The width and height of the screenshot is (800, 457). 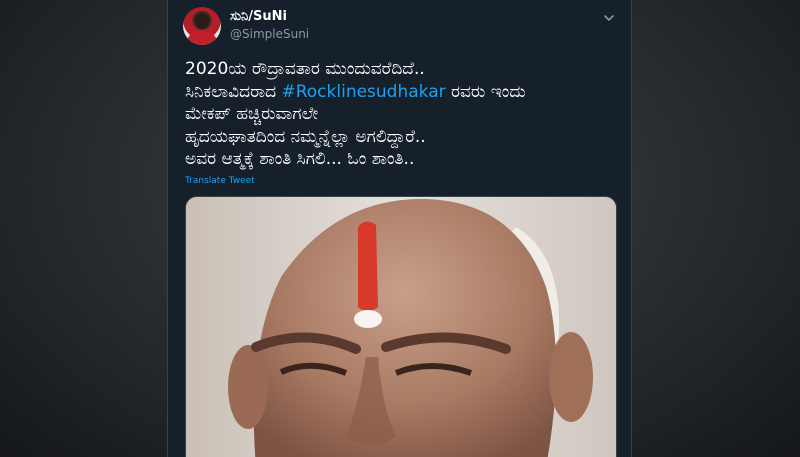 I want to click on tweet-line: ಅವರ ಆತ್ಮಕ್ಕೆ ಶಾಂತಿ ಸಿಗಲಿ... ಓಂ ಶಾಂತಿ.., so click(x=402, y=159).